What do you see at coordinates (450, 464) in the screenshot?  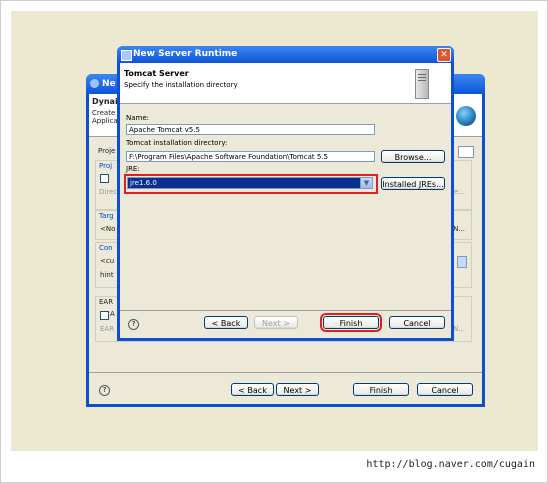 I see `blog-url: http://blog.naver.com/cugain` at bounding box center [450, 464].